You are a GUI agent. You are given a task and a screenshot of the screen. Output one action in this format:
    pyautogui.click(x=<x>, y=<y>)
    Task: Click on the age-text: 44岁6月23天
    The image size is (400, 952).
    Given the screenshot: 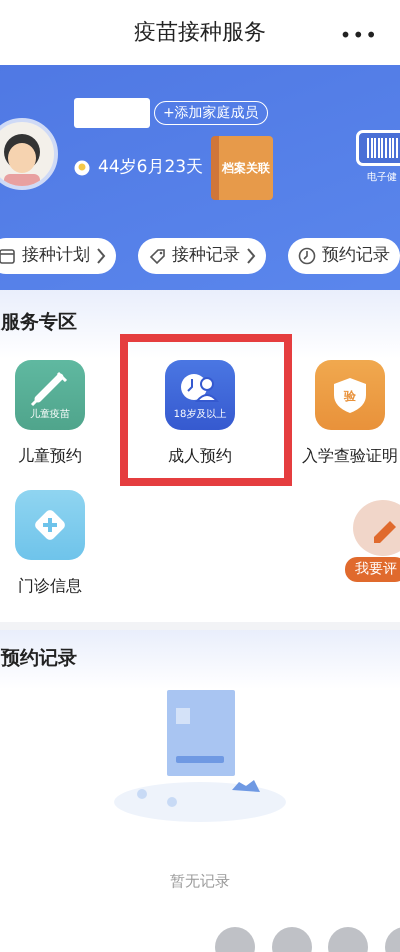 What is the action you would take?
    pyautogui.click(x=151, y=168)
    